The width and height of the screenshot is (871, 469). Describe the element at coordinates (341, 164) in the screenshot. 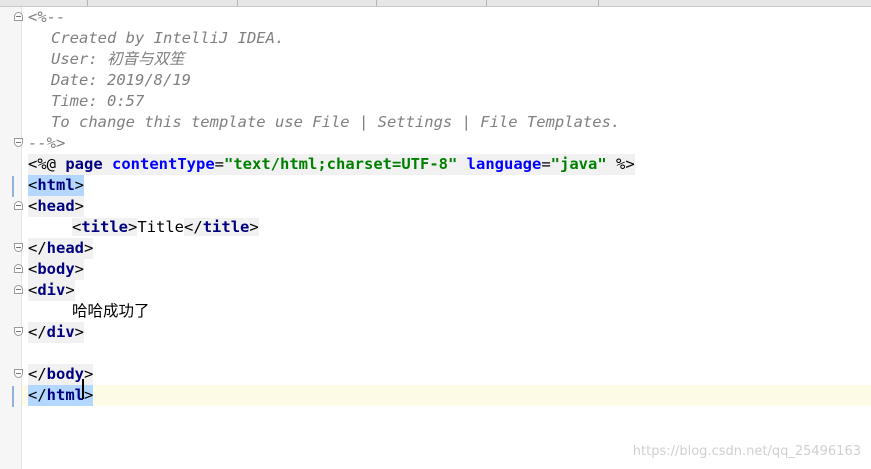

I see `directive-value-content-type: "text/html;charset=UTF-8"` at that location.